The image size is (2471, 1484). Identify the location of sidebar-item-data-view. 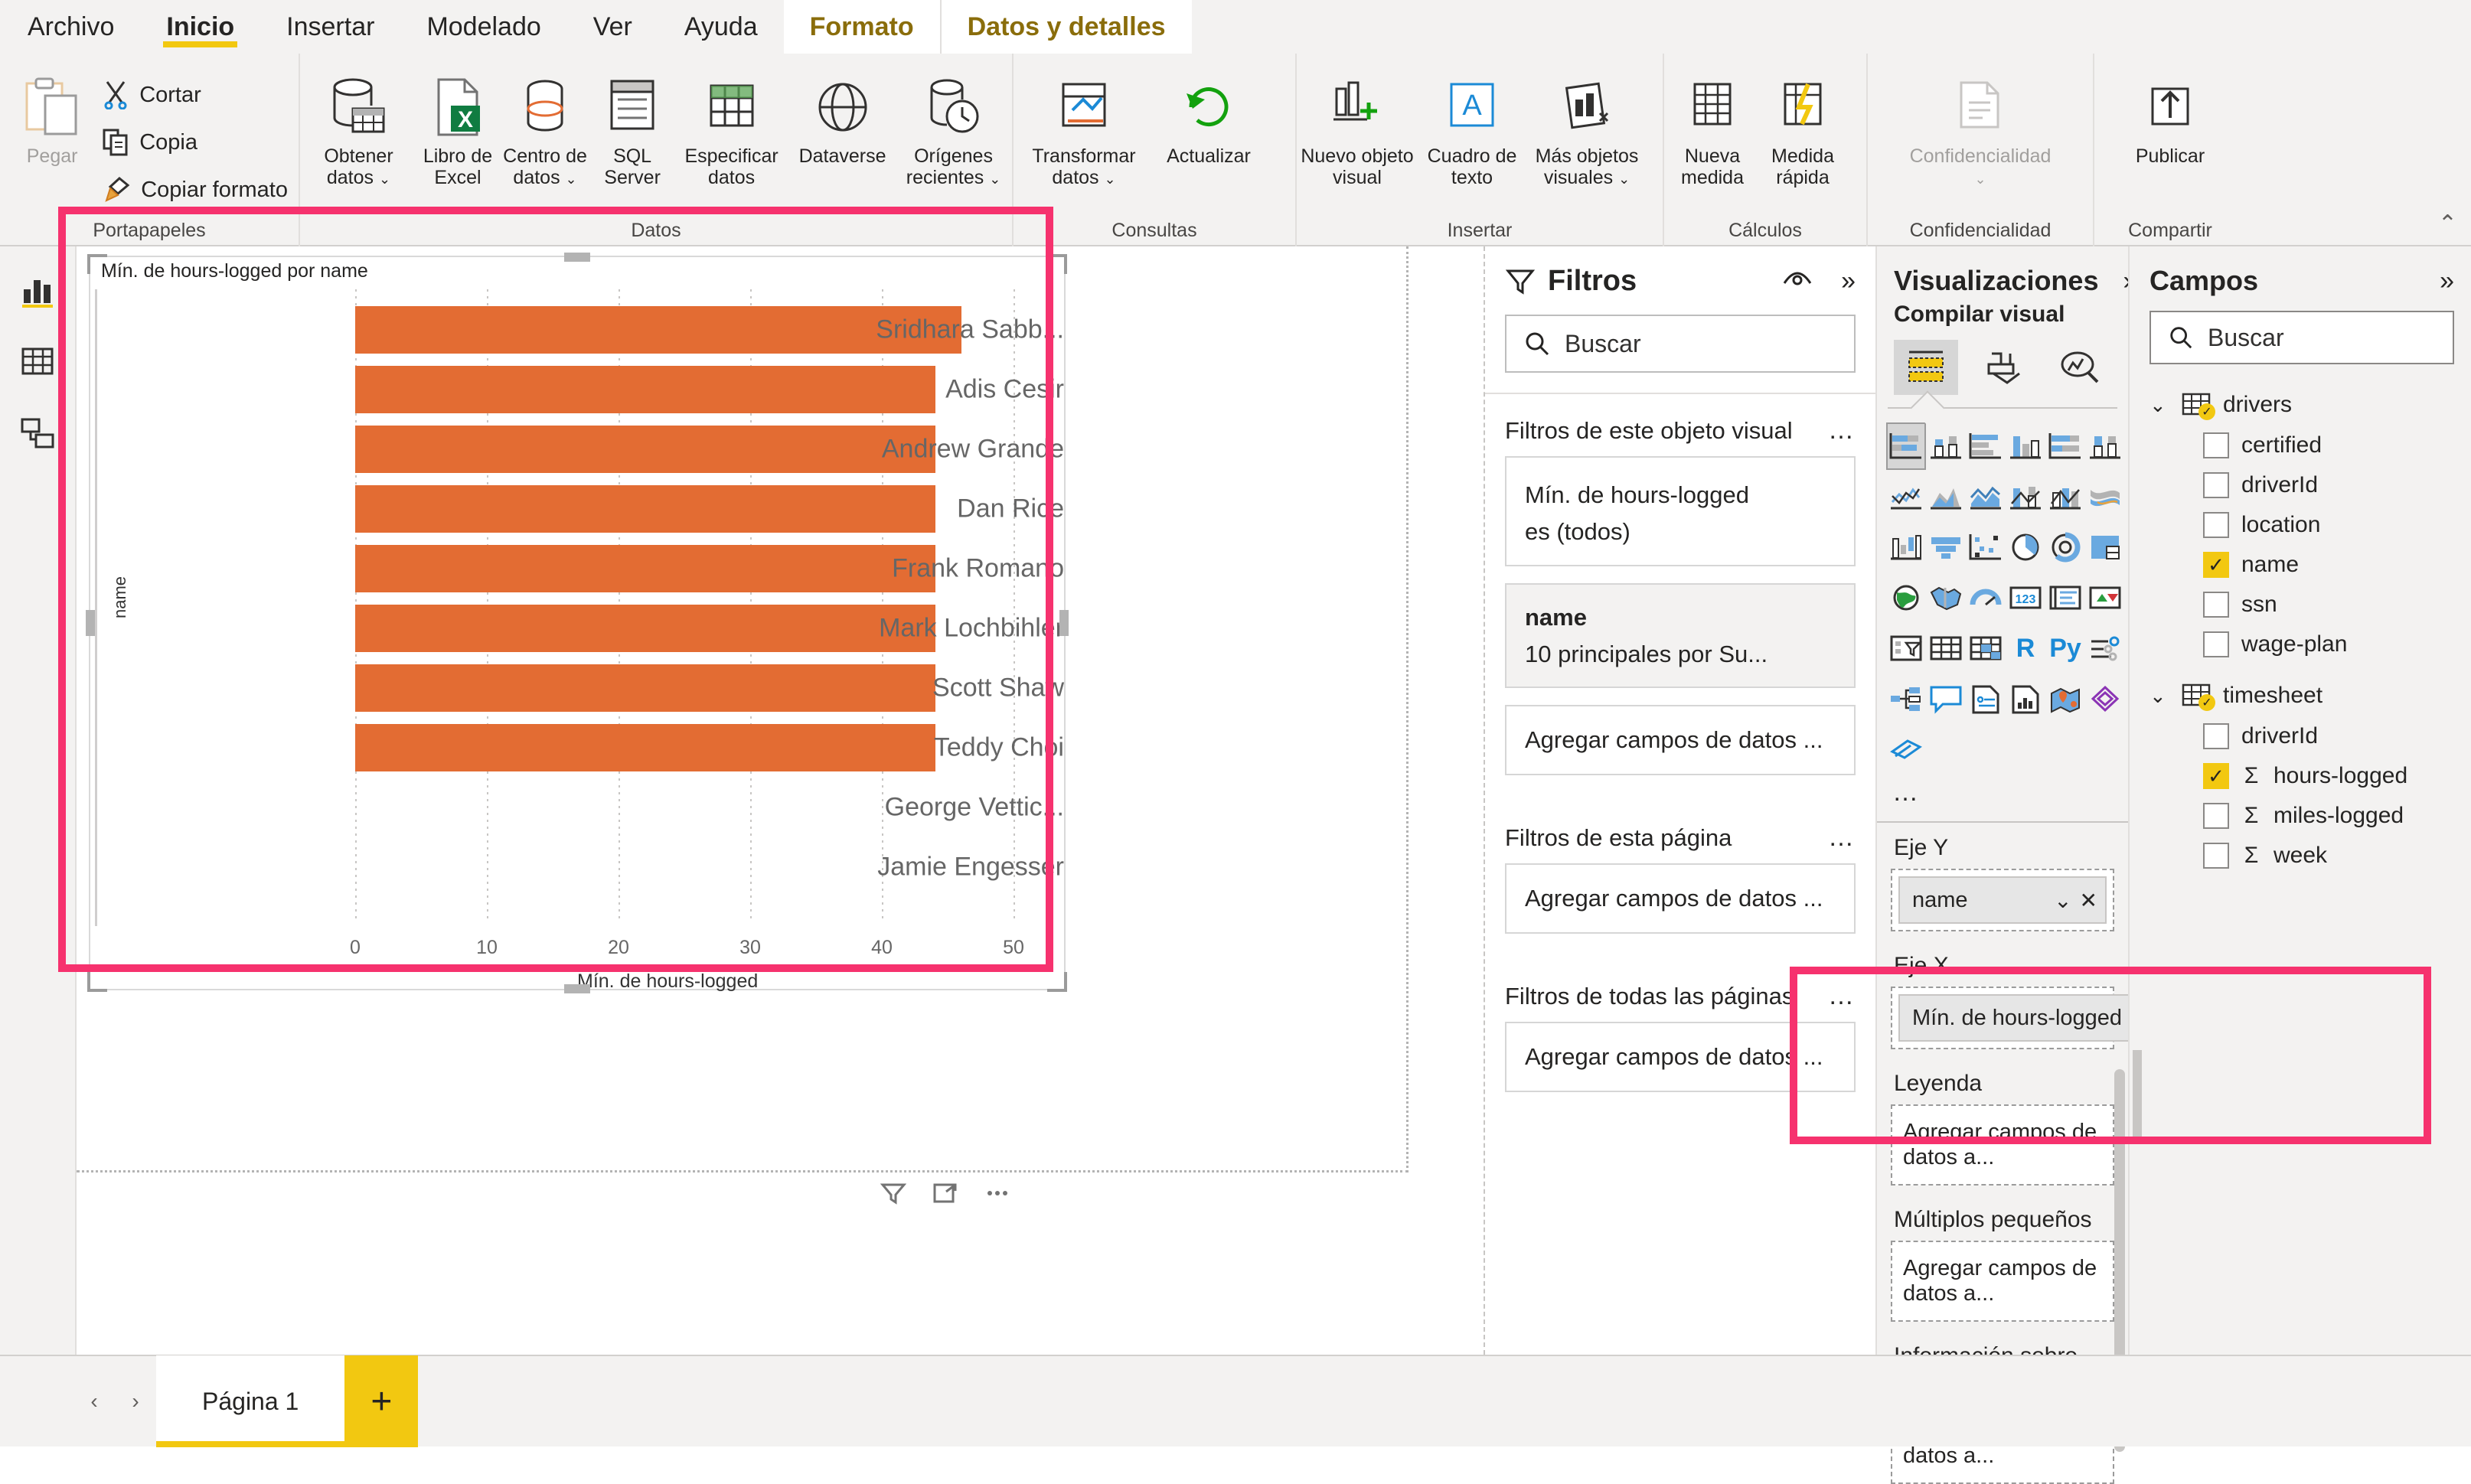
(37, 361).